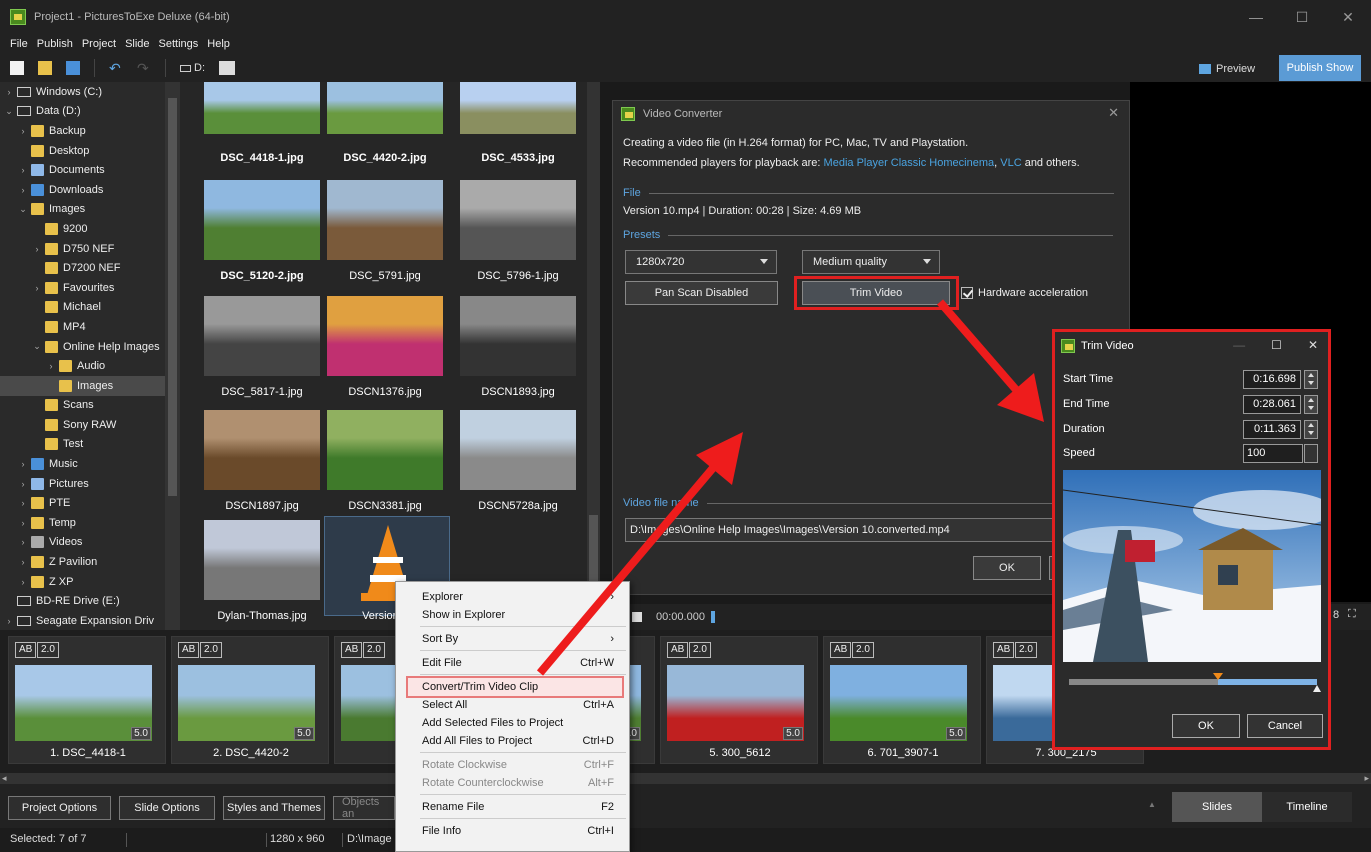 The image size is (1371, 852). Describe the element at coordinates (90, 249) in the screenshot. I see `tree-item: › D750 NEF` at that location.